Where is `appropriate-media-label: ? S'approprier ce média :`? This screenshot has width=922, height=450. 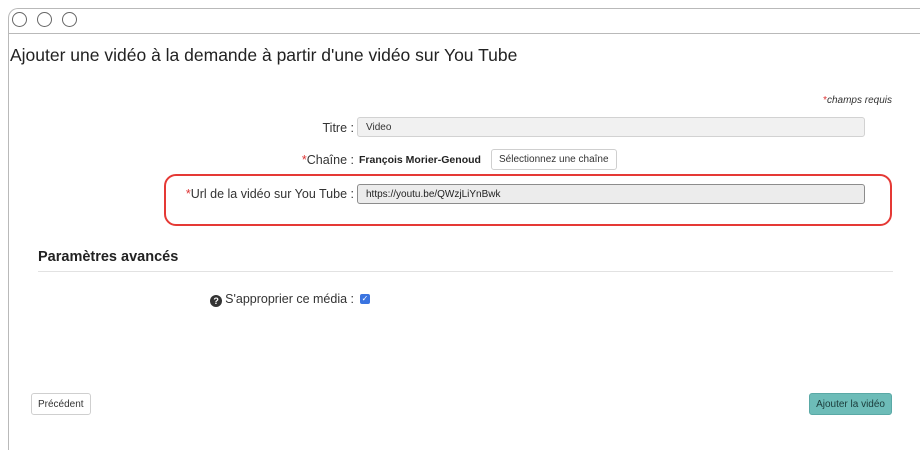
appropriate-media-label: ? S'approprier ce média : is located at coordinates (282, 299).